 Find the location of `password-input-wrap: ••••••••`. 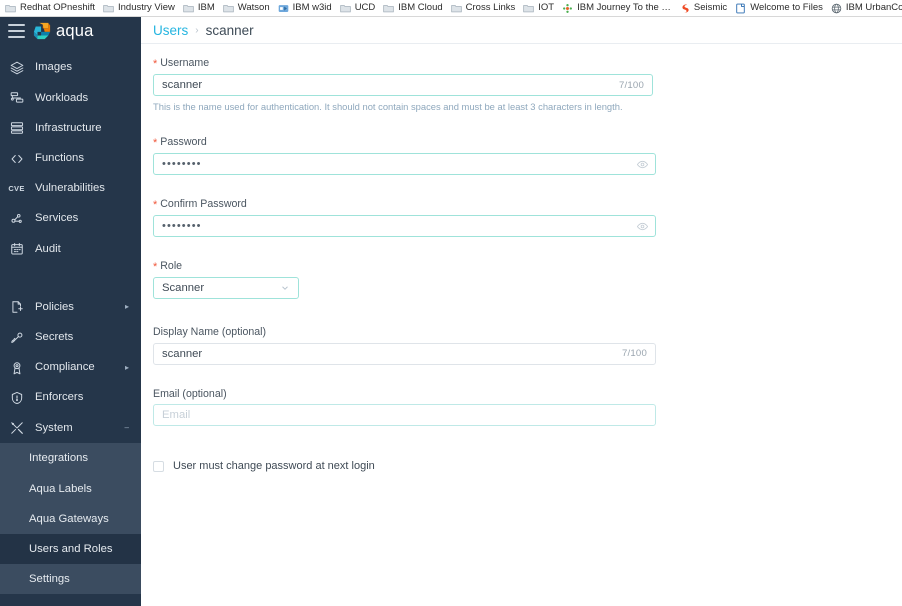

password-input-wrap: •••••••• is located at coordinates (404, 164).